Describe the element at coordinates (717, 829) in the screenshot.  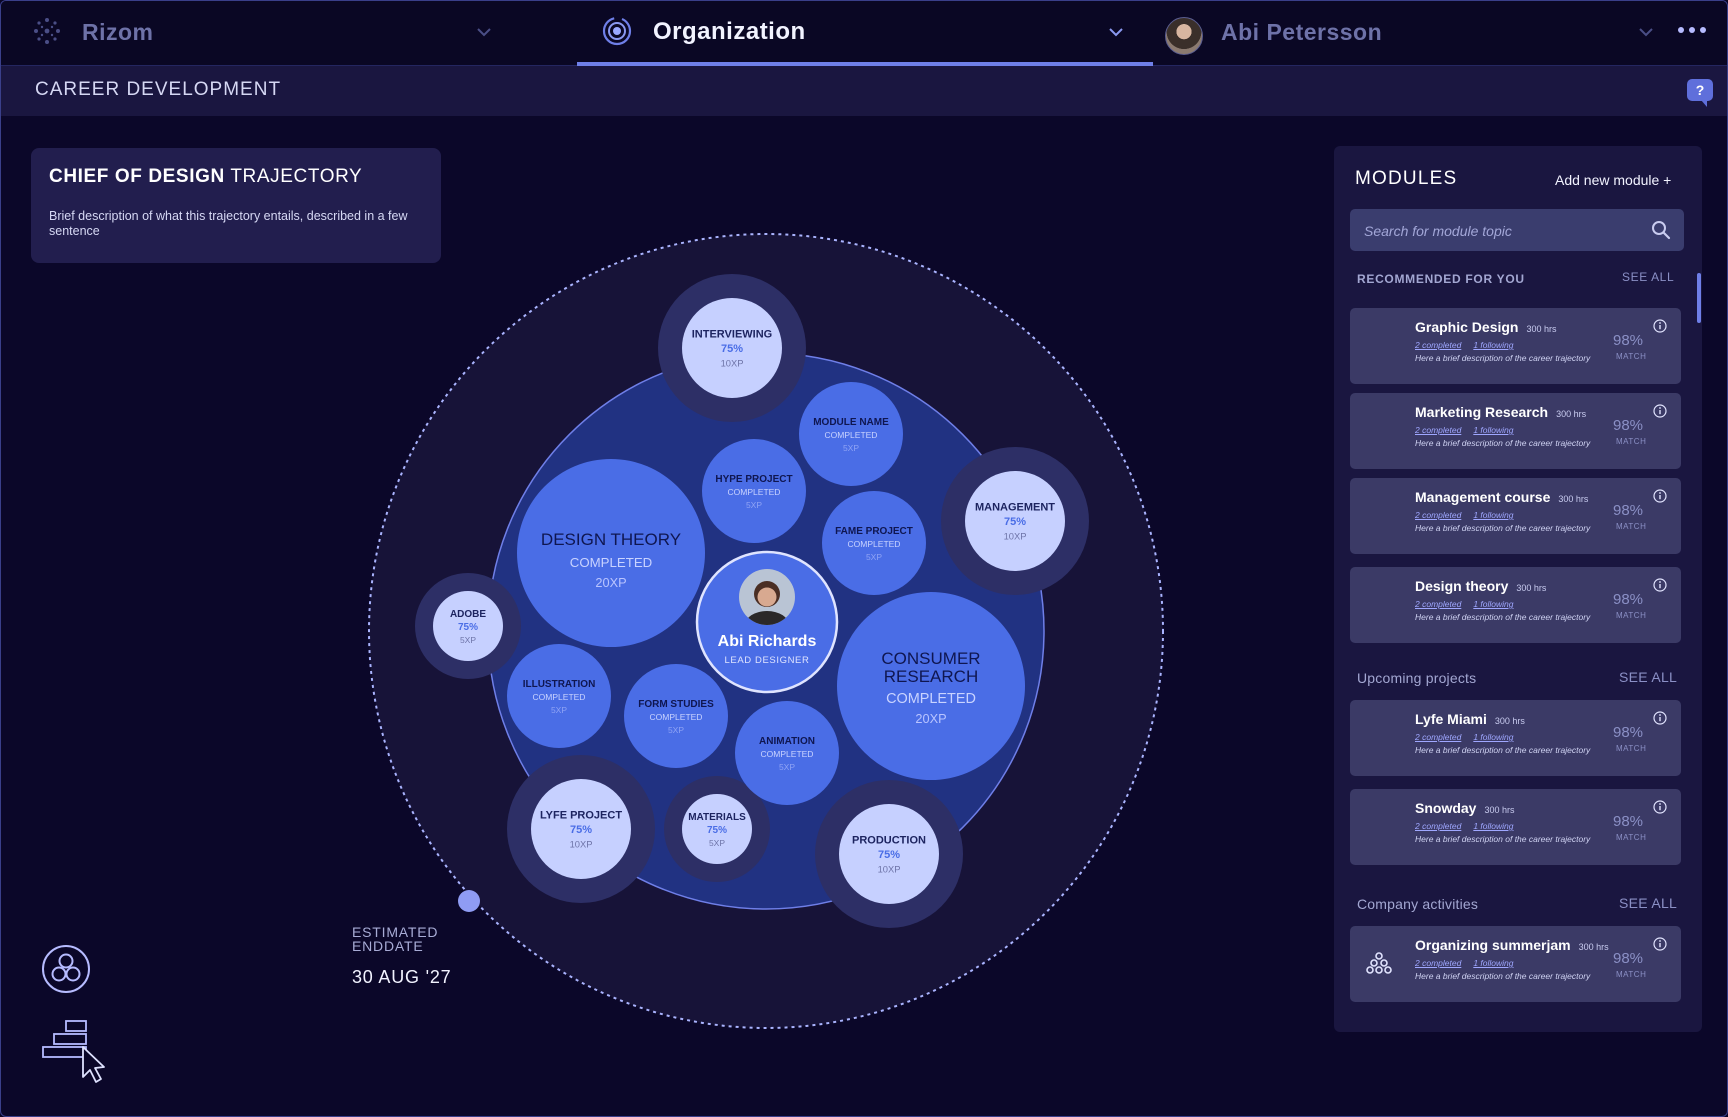
I see `bubble-materials: MATERIALS 75% 5XP` at that location.